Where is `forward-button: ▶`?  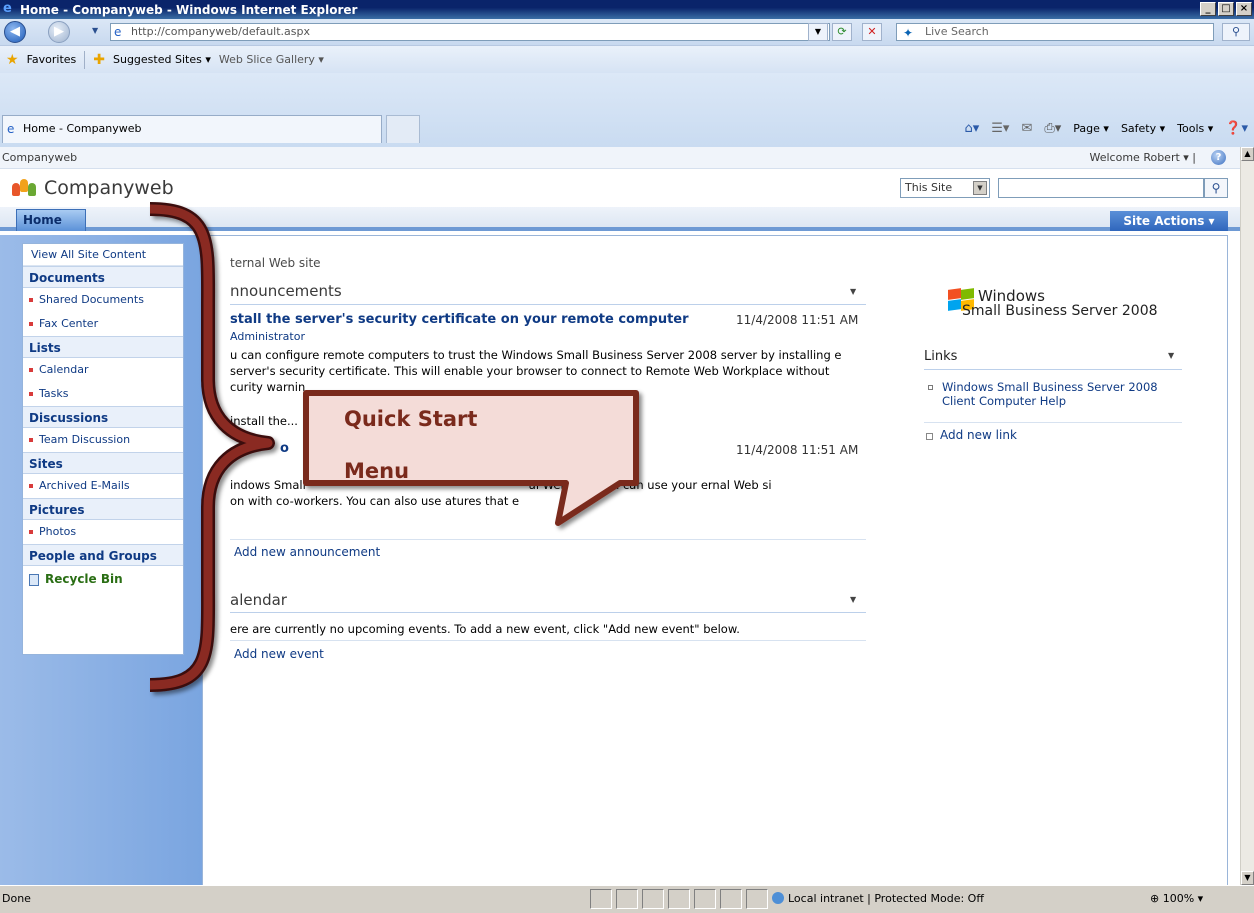
forward-button: ▶ is located at coordinates (59, 32).